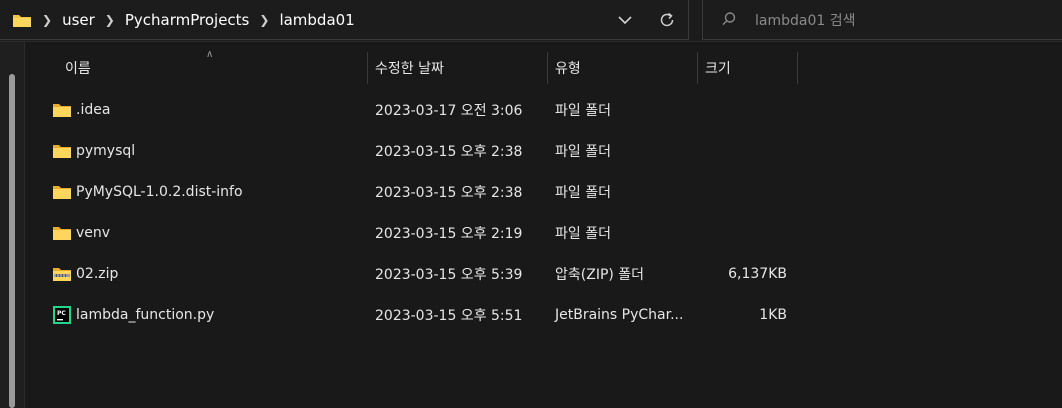  I want to click on file-date: 2023-03-17 오전 3:06, so click(449, 111).